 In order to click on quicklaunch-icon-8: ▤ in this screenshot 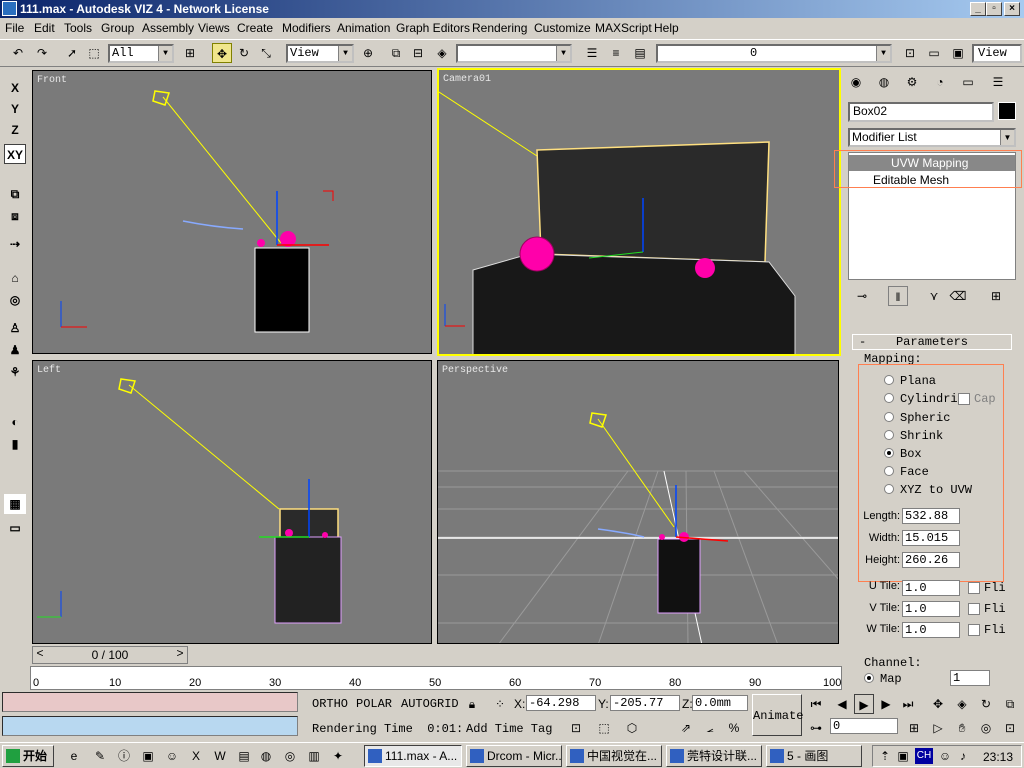, I will do `click(244, 756)`.